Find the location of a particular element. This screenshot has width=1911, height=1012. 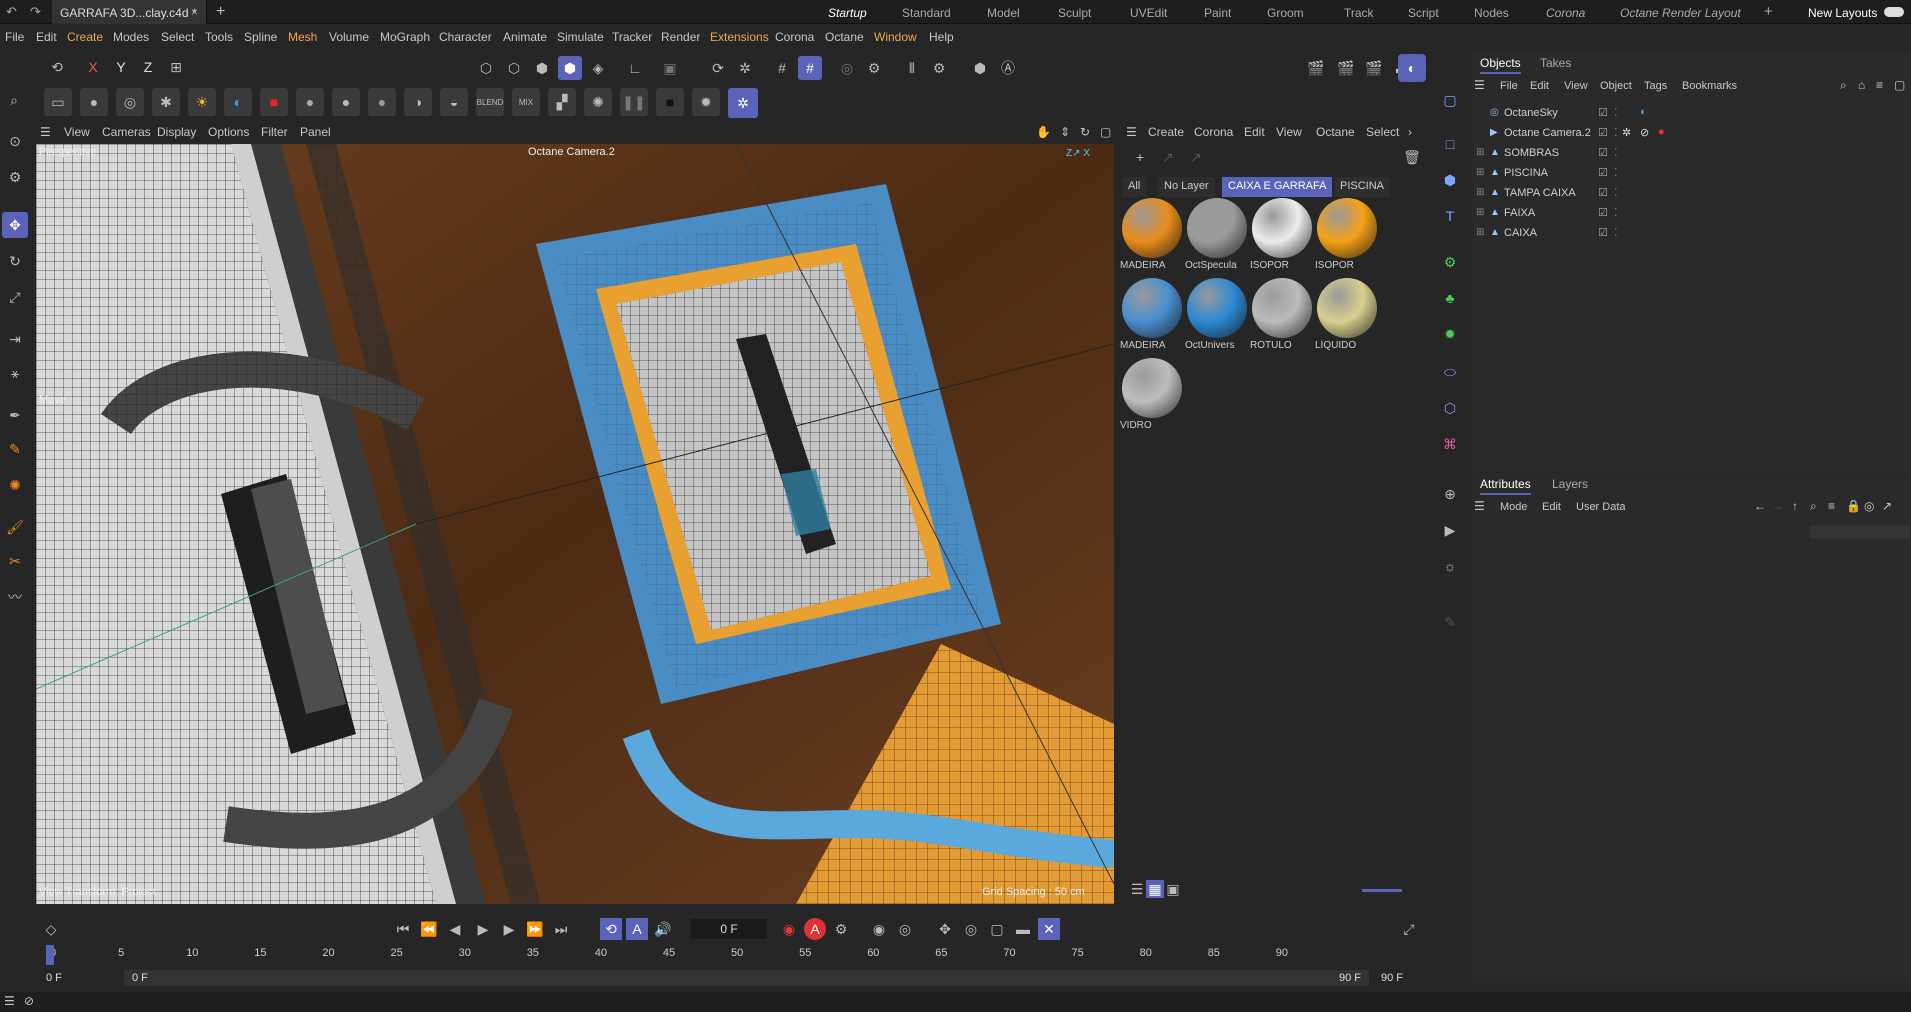

loop-icon: ⟲ is located at coordinates (611, 929).